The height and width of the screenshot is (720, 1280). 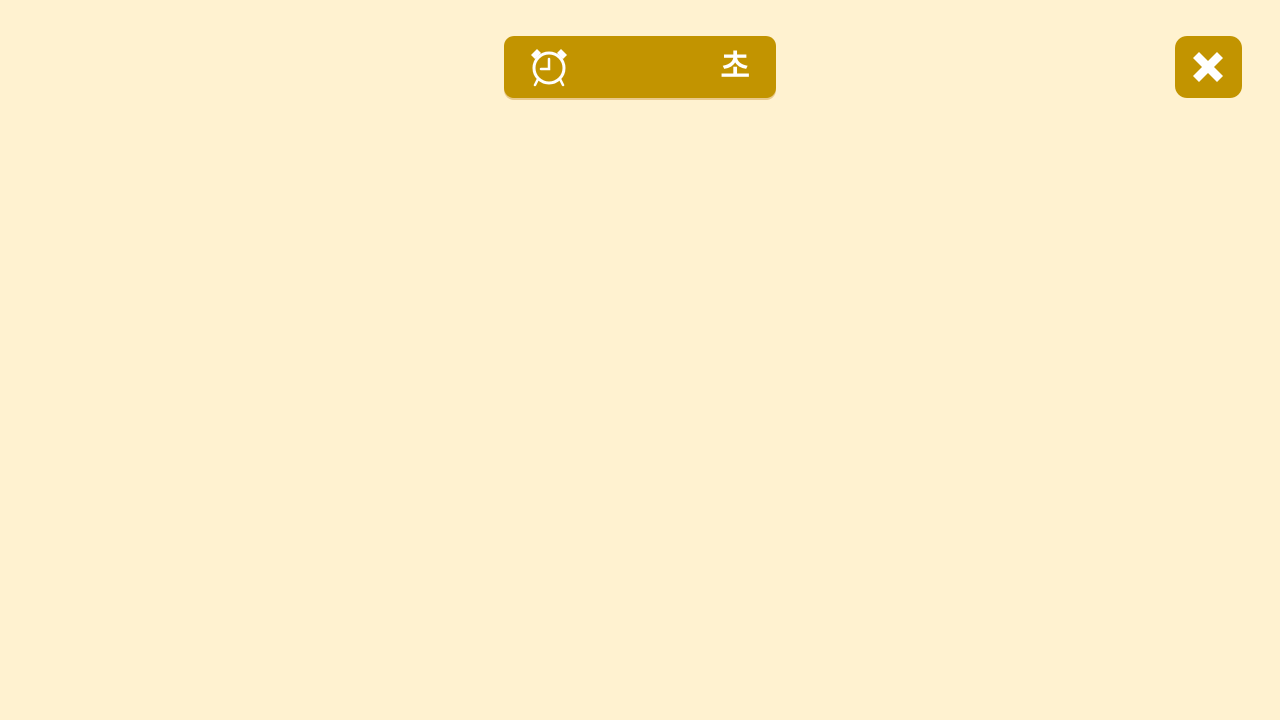 I want to click on close-button, so click(x=1208, y=67).